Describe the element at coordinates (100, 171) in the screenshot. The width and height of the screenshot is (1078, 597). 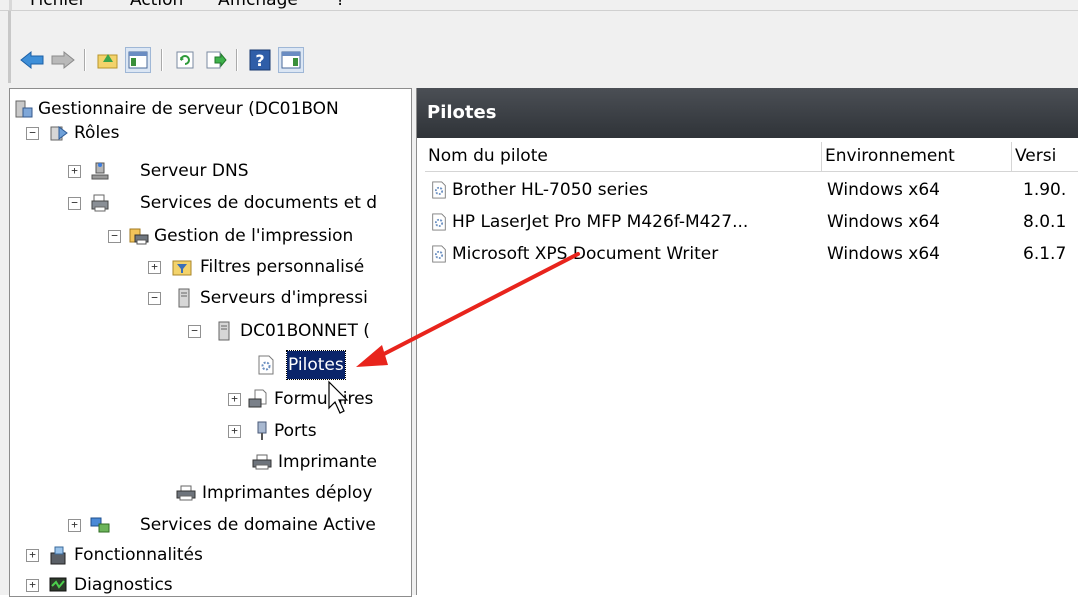
I see `dns-server-icon` at that location.